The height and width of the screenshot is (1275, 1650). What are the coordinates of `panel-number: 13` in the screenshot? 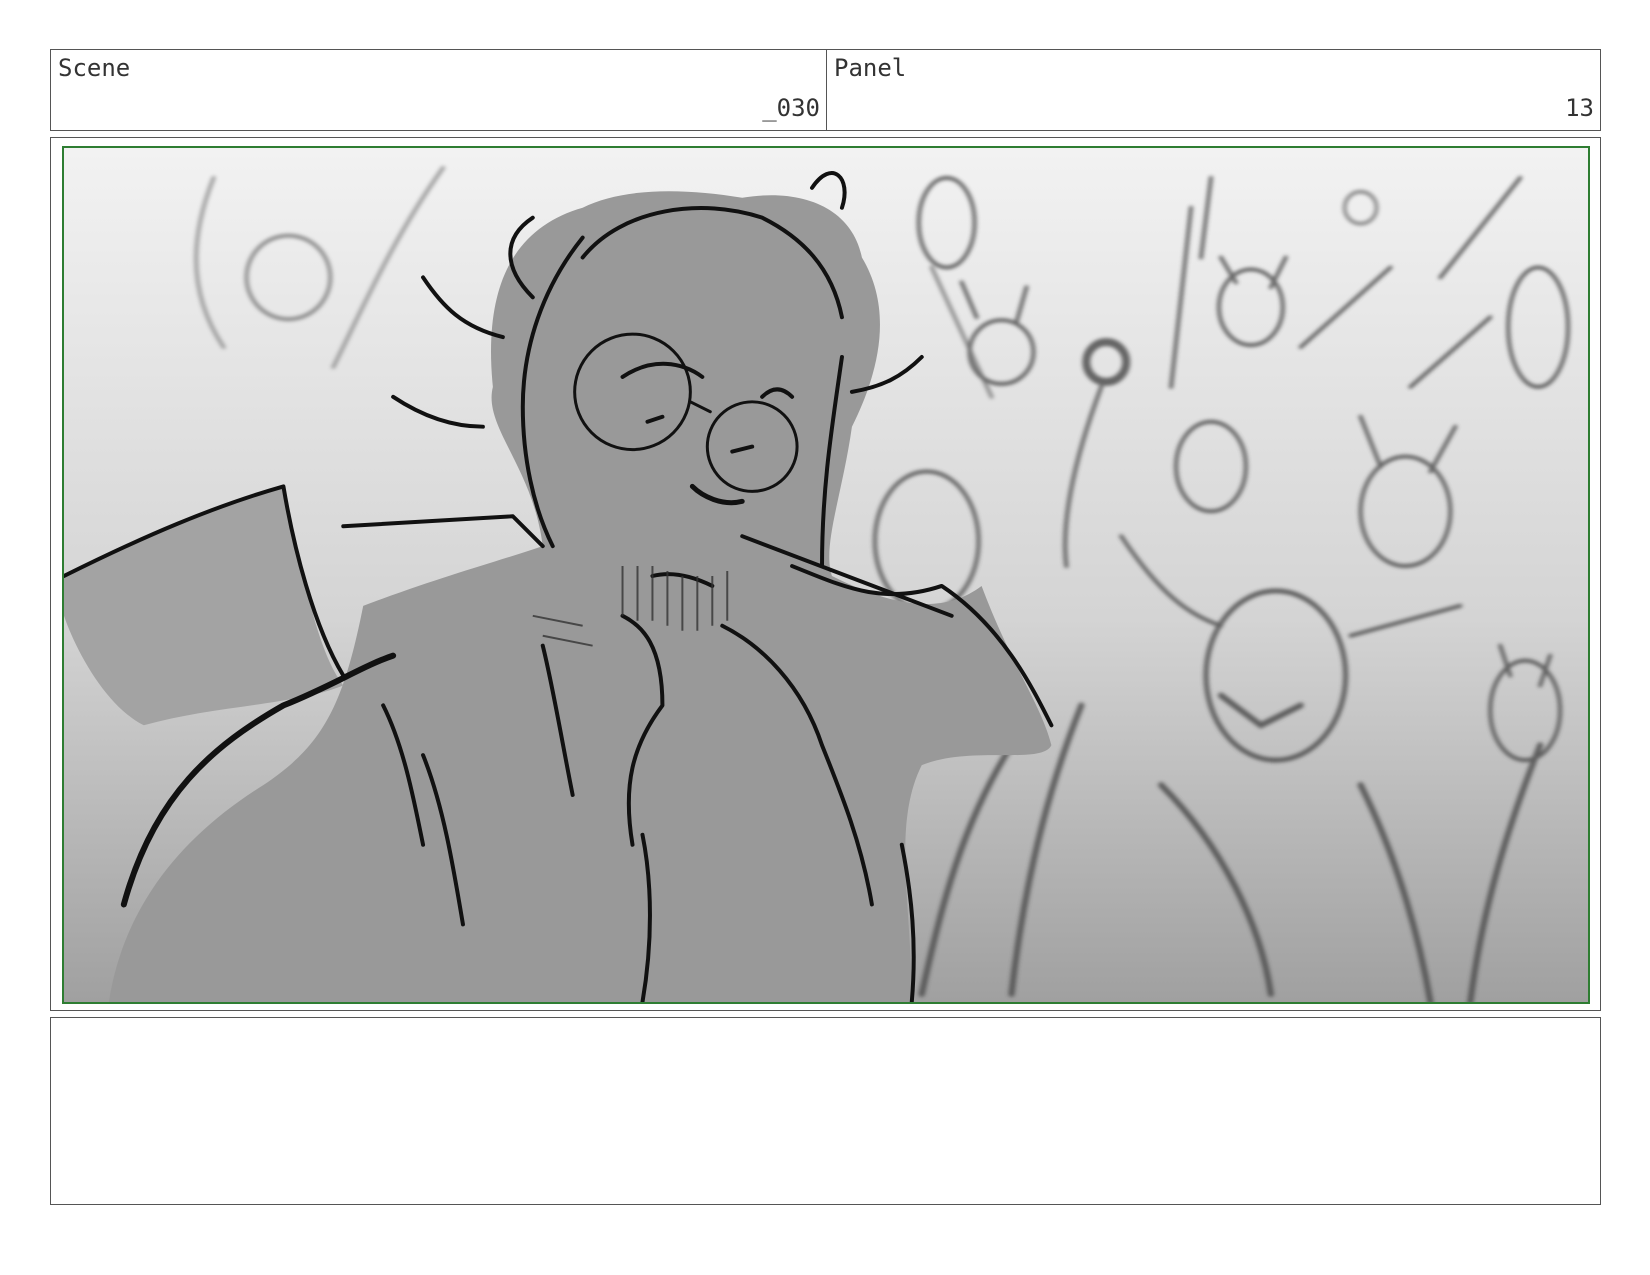 It's located at (1579, 108).